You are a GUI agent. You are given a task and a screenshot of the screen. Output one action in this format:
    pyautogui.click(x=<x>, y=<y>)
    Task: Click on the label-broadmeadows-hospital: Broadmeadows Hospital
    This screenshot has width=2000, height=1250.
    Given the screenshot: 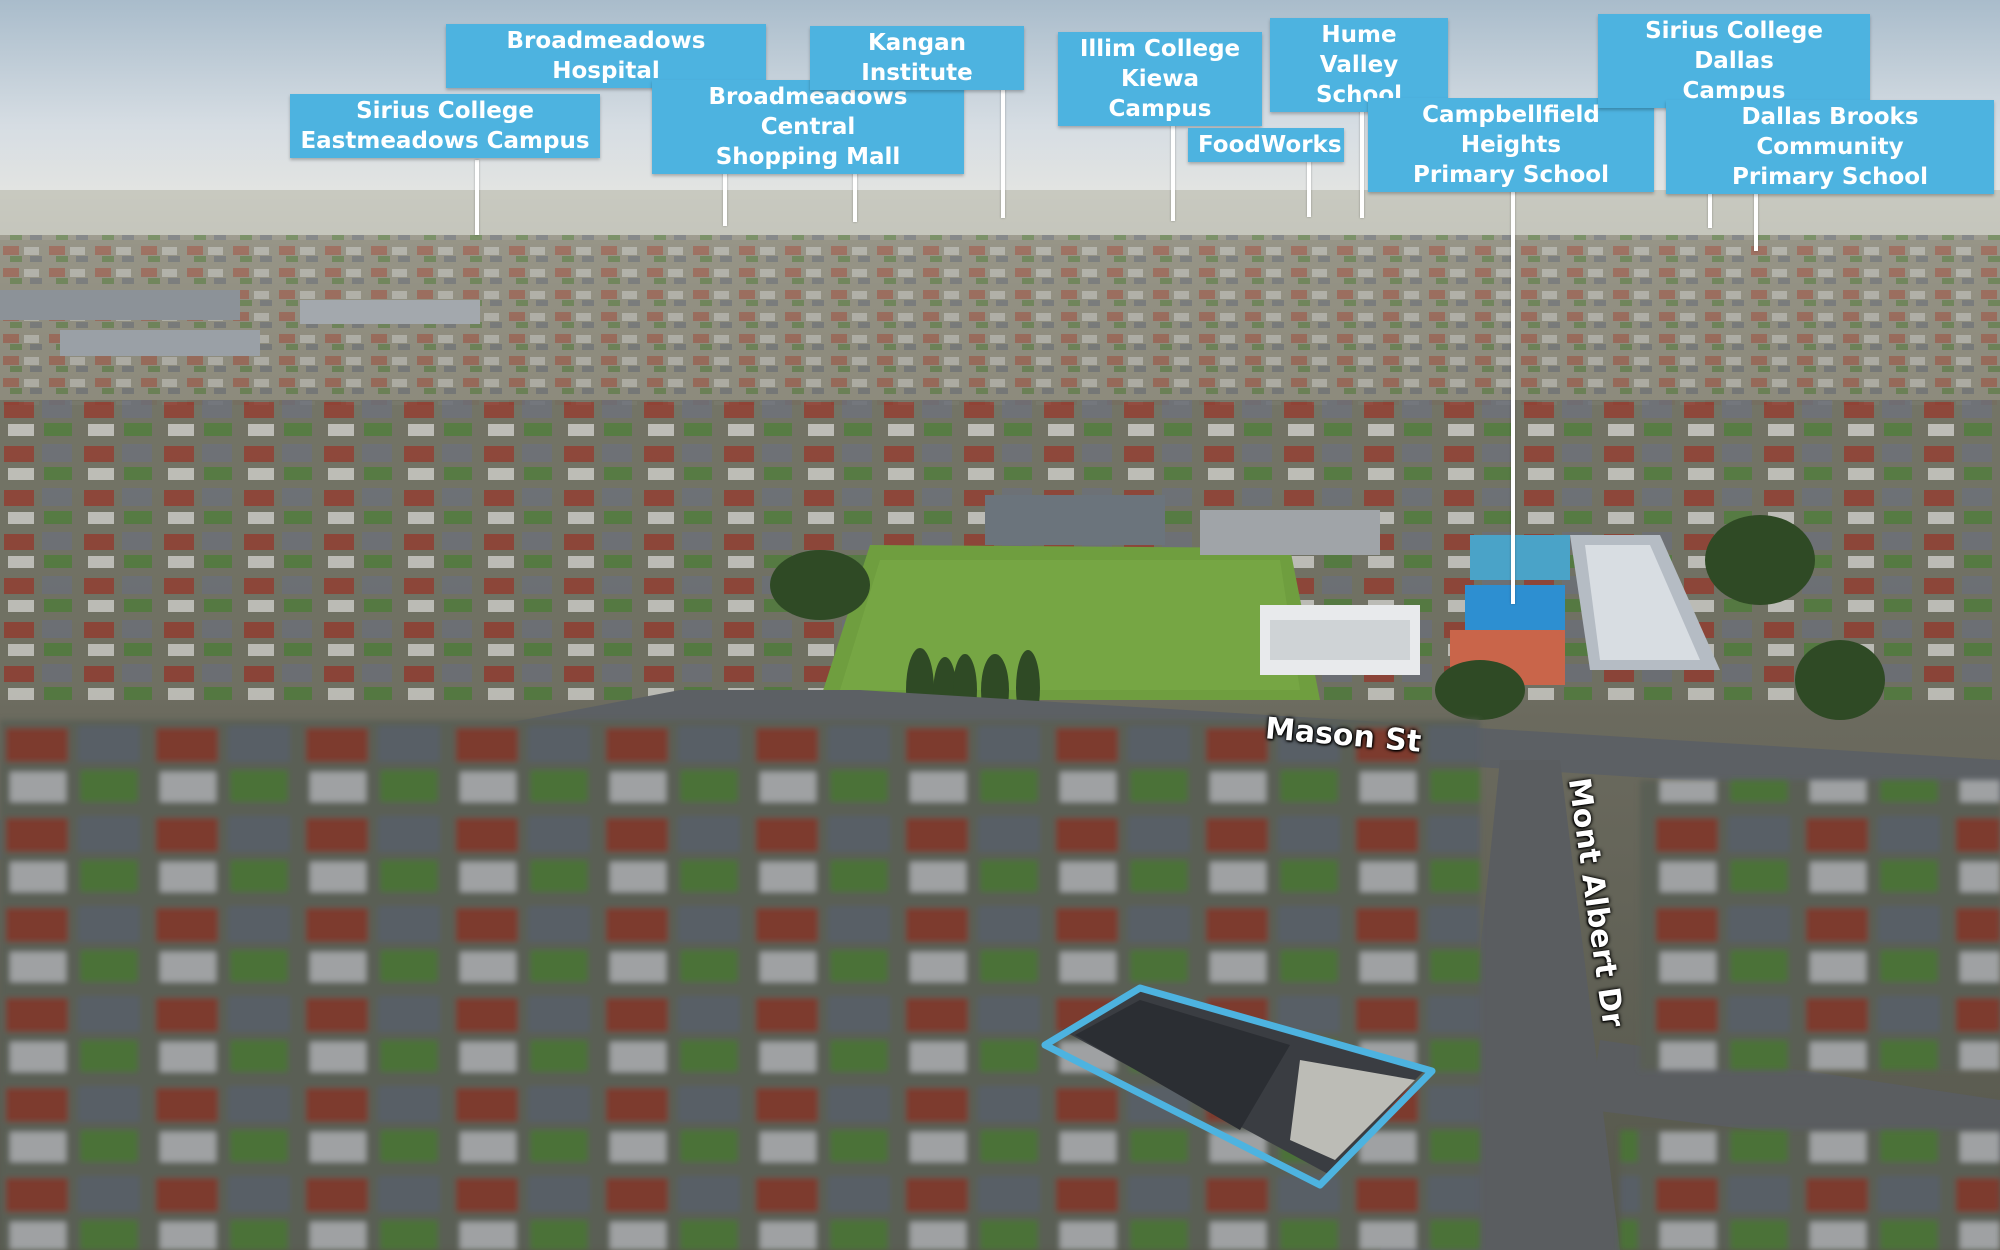 What is the action you would take?
    pyautogui.click(x=606, y=56)
    